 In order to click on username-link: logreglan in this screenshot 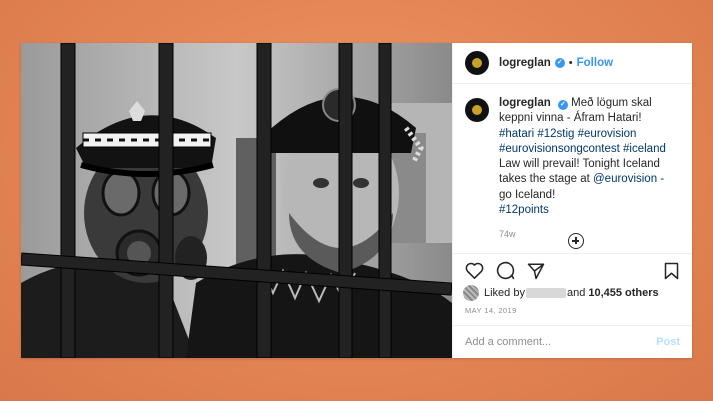, I will do `click(525, 63)`.